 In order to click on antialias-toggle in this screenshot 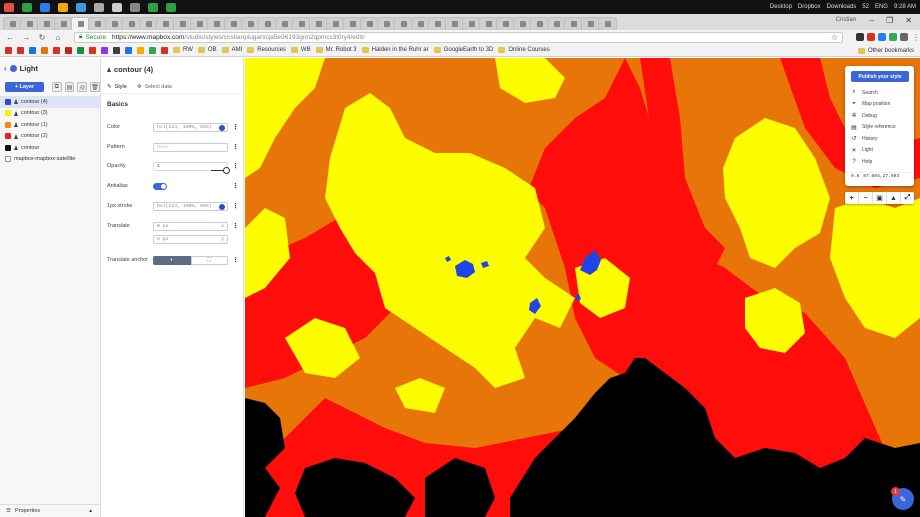, I will do `click(160, 186)`.